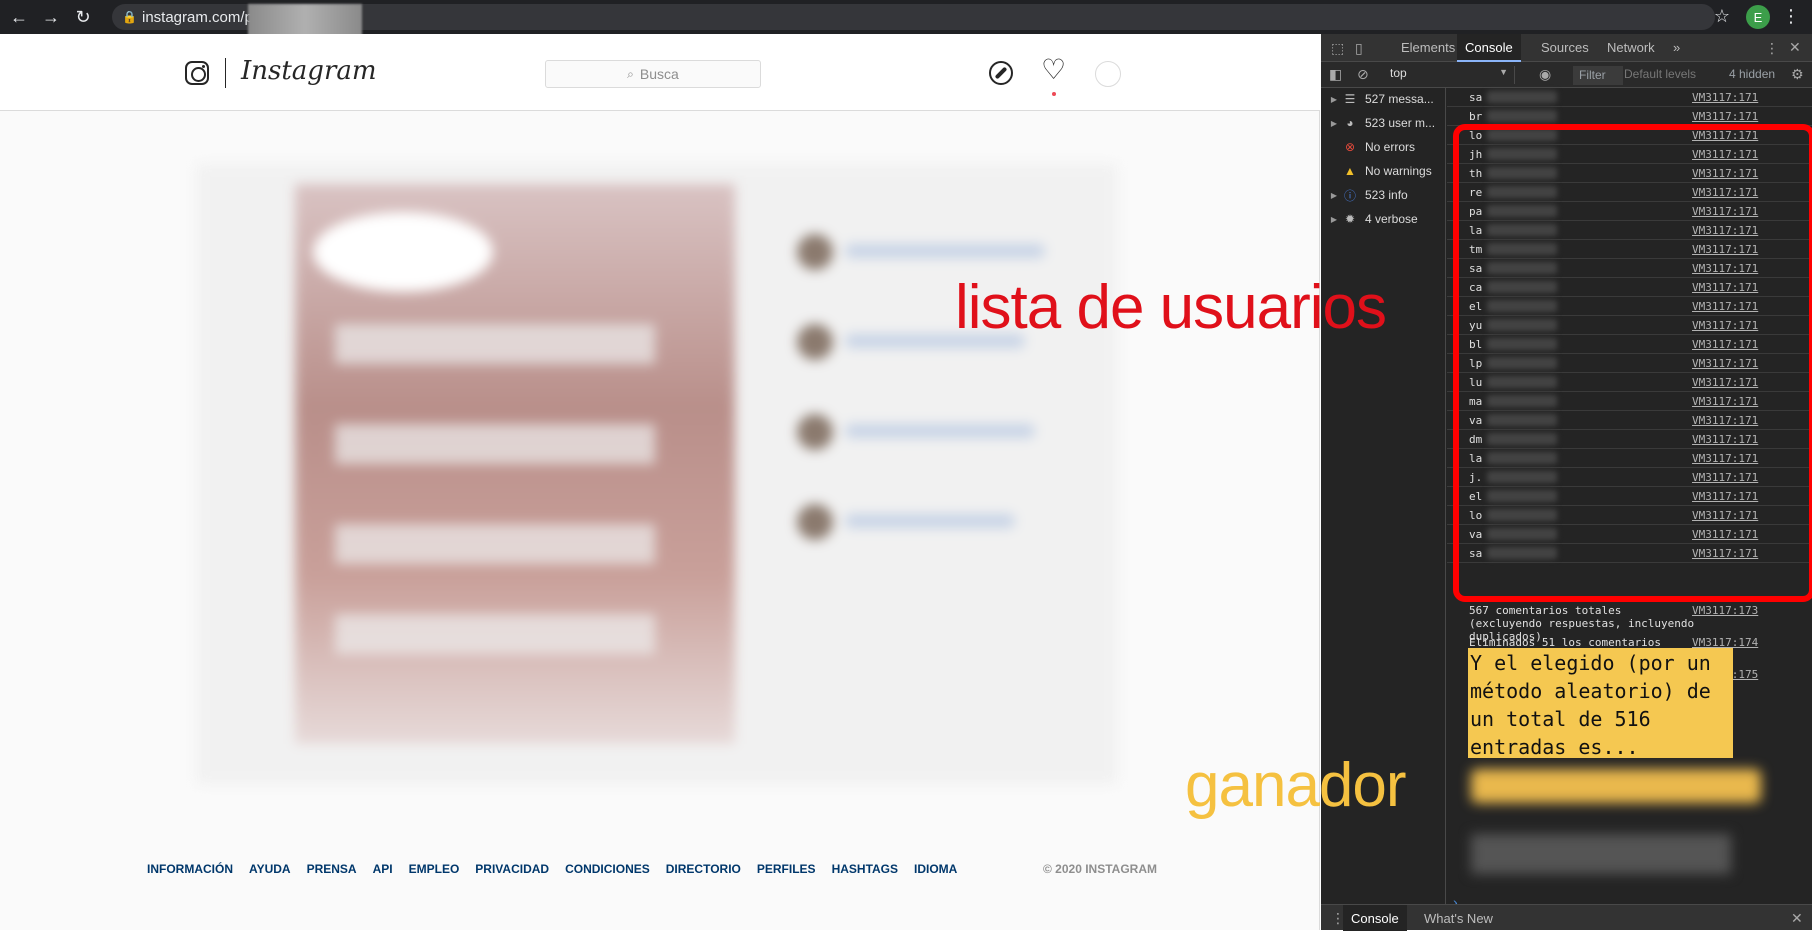 The width and height of the screenshot is (1812, 931). What do you see at coordinates (1476, 439) in the screenshot?
I see `username-prefix: dm` at bounding box center [1476, 439].